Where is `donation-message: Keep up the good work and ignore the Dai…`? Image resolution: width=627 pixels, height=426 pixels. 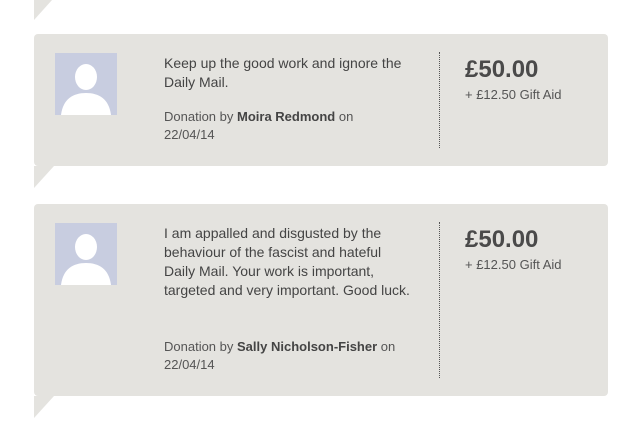
donation-message: Keep up the good work and ignore the Dai… is located at coordinates (283, 72).